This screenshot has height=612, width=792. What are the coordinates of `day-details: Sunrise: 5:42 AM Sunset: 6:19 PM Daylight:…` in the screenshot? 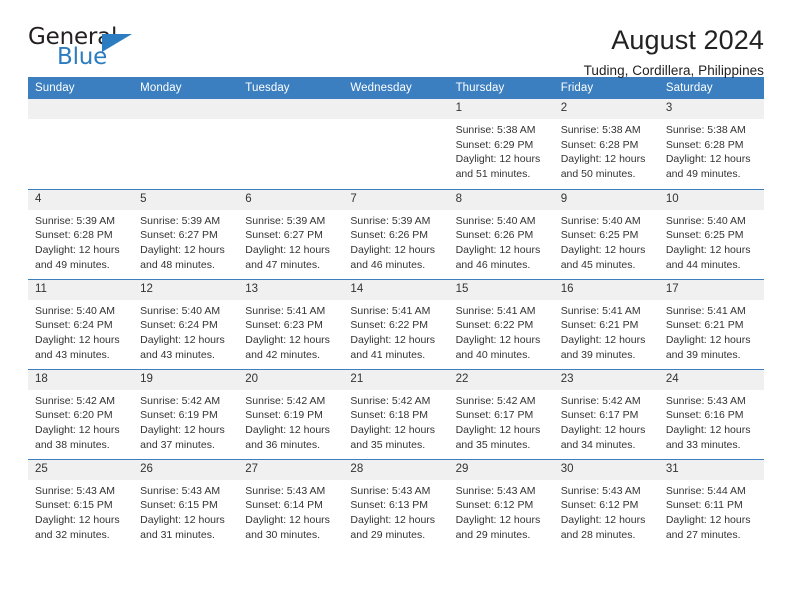 It's located at (290, 421).